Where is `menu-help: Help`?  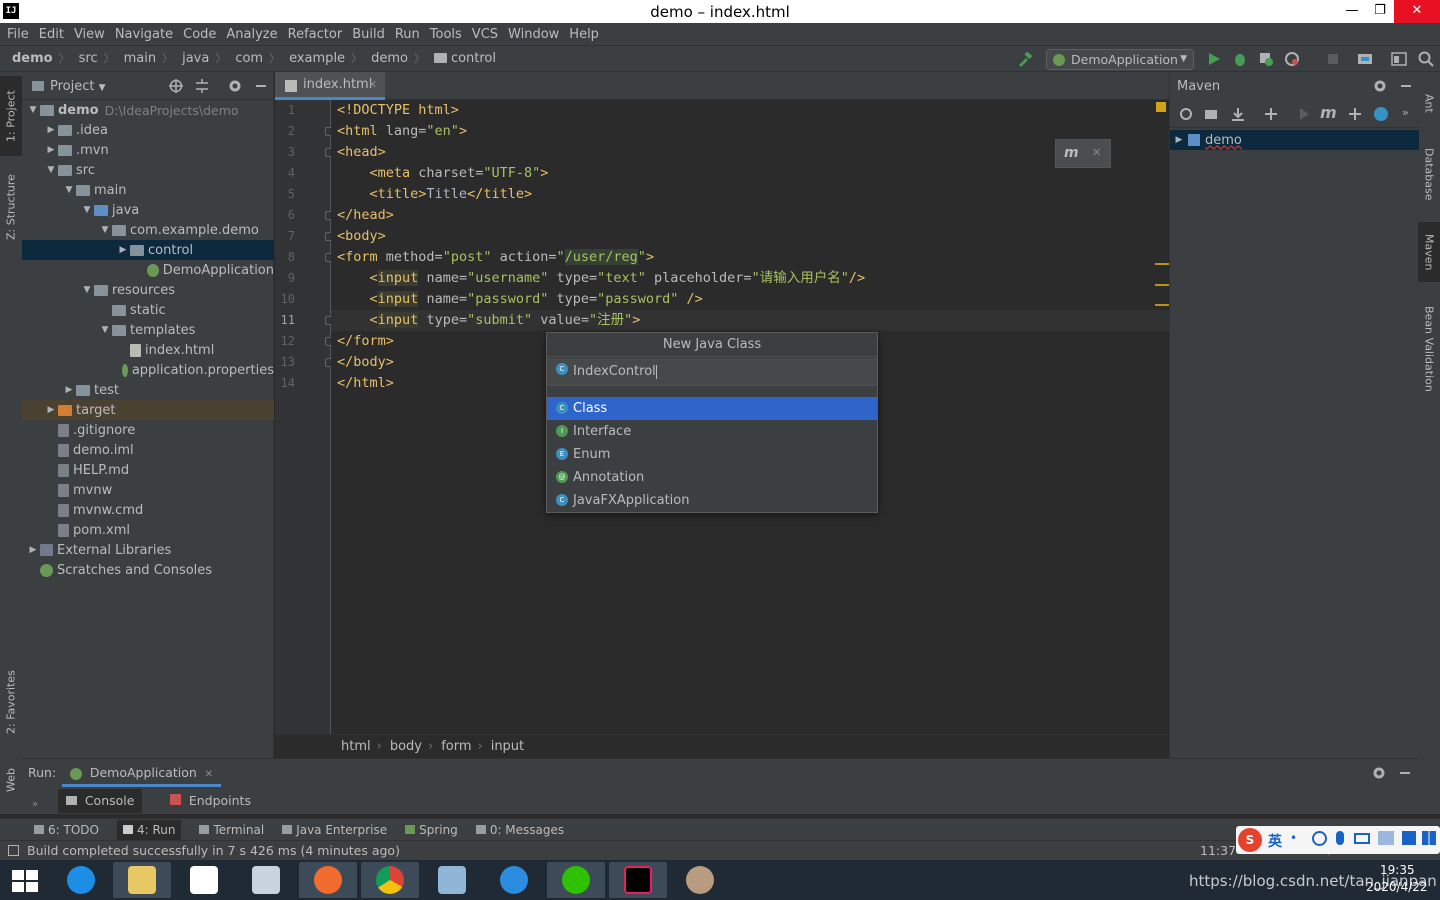
menu-help: Help is located at coordinates (584, 34).